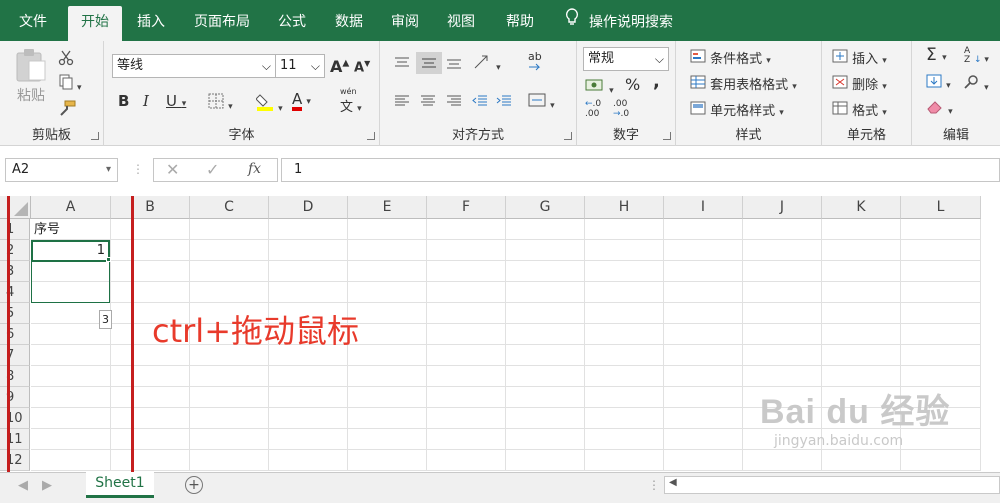 This screenshot has height=503, width=1000. What do you see at coordinates (454, 103) in the screenshot?
I see `align-right-icon` at bounding box center [454, 103].